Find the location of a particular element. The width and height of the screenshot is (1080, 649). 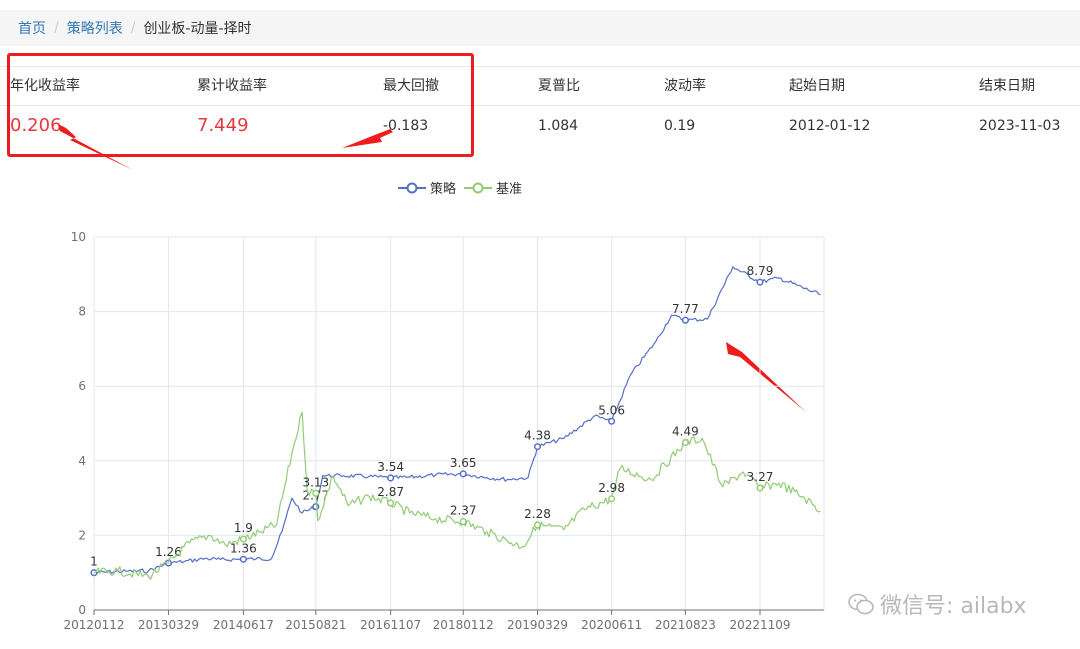

x-tick-label: 20130329 is located at coordinates (168, 625).